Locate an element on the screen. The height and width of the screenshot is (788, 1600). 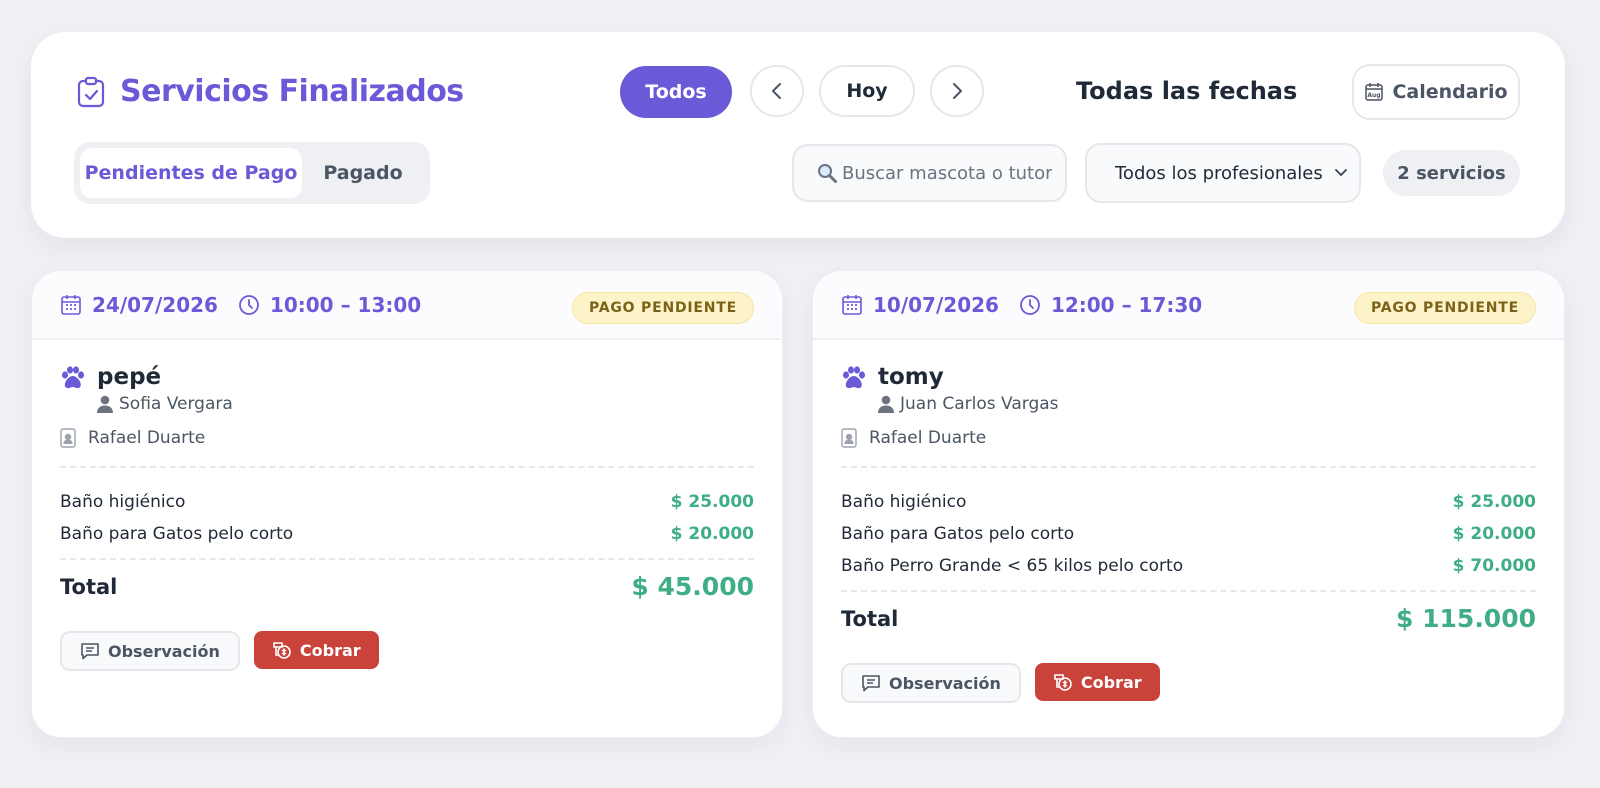
service-date-text: 10/07/2026 is located at coordinates (936, 304).